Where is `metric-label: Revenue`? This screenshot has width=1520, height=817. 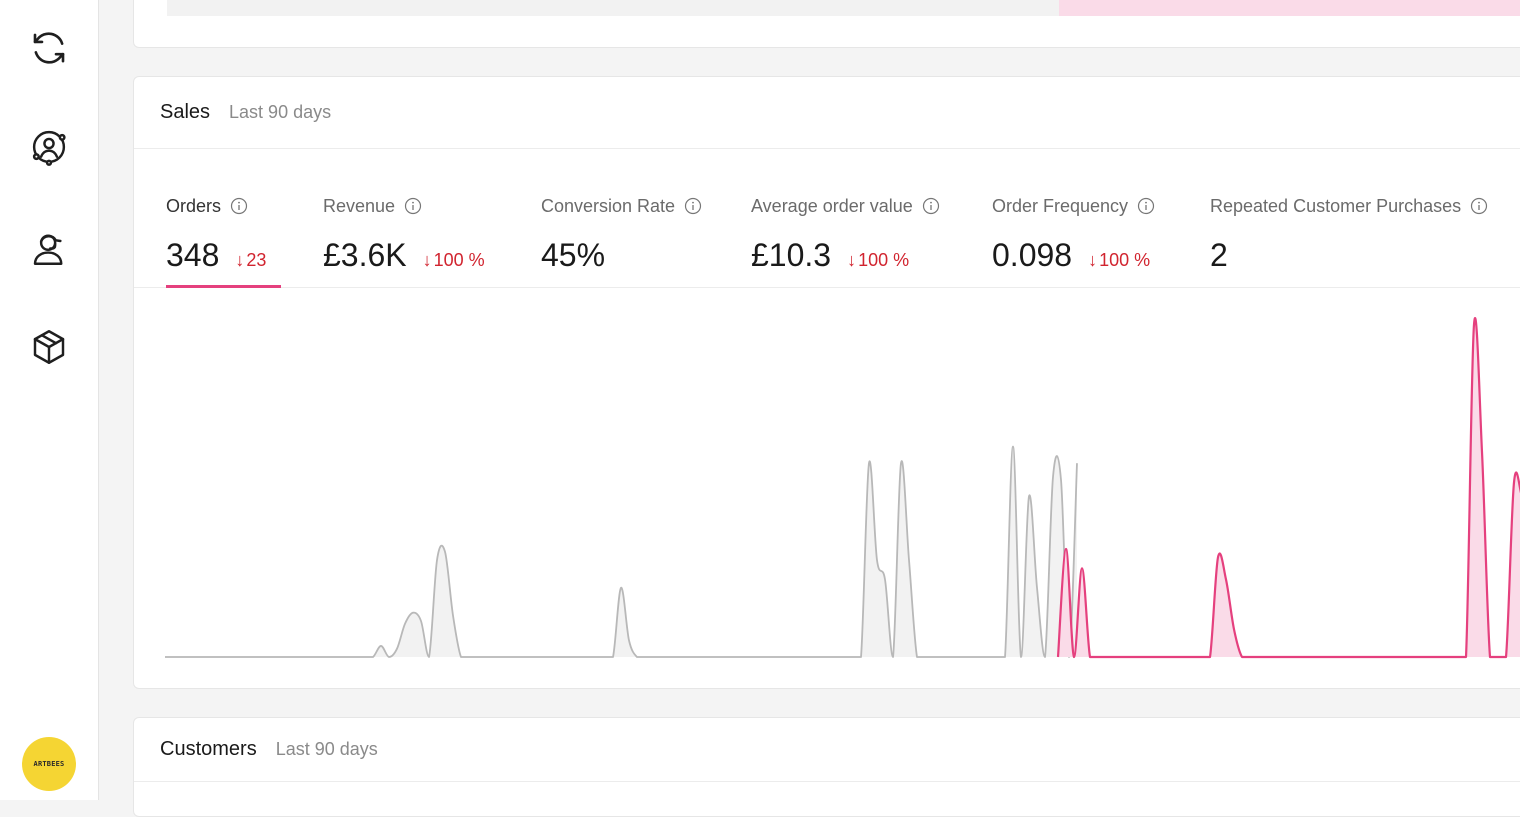 metric-label: Revenue is located at coordinates (404, 206).